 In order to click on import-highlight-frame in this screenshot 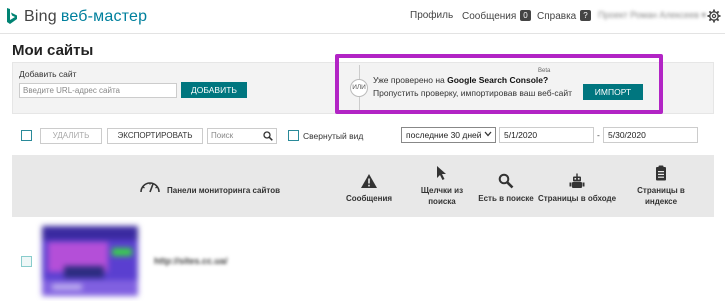, I will do `click(499, 84)`.